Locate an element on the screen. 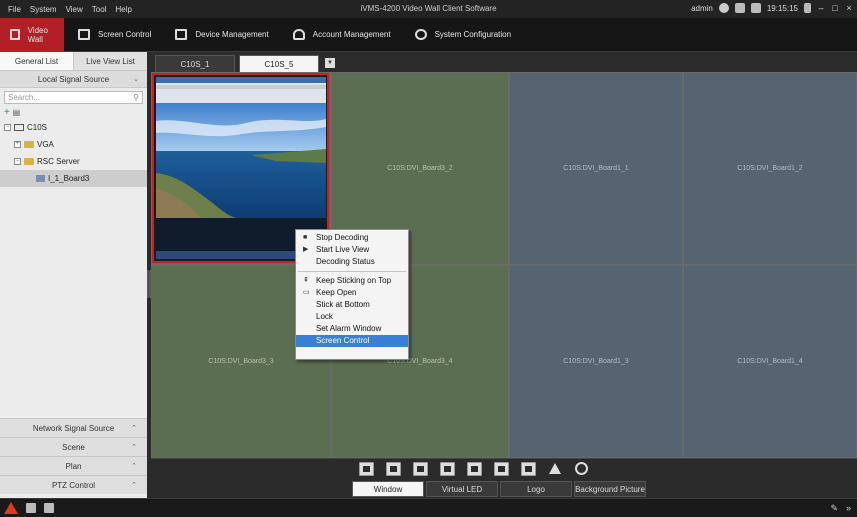 The height and width of the screenshot is (517, 857). layout-5-icon is located at coordinates (474, 469).